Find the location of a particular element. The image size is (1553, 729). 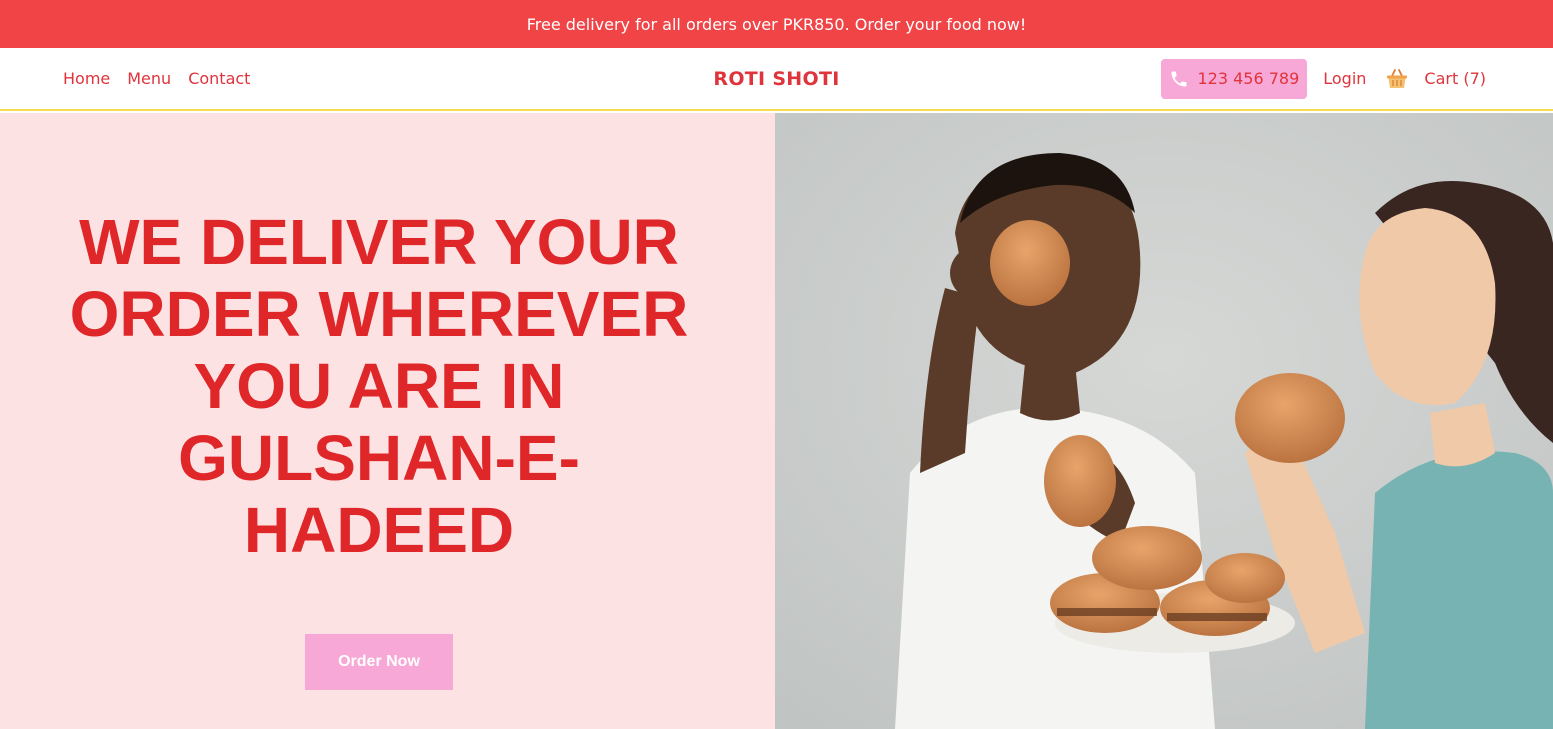

order-now-button: Order Now is located at coordinates (379, 662).